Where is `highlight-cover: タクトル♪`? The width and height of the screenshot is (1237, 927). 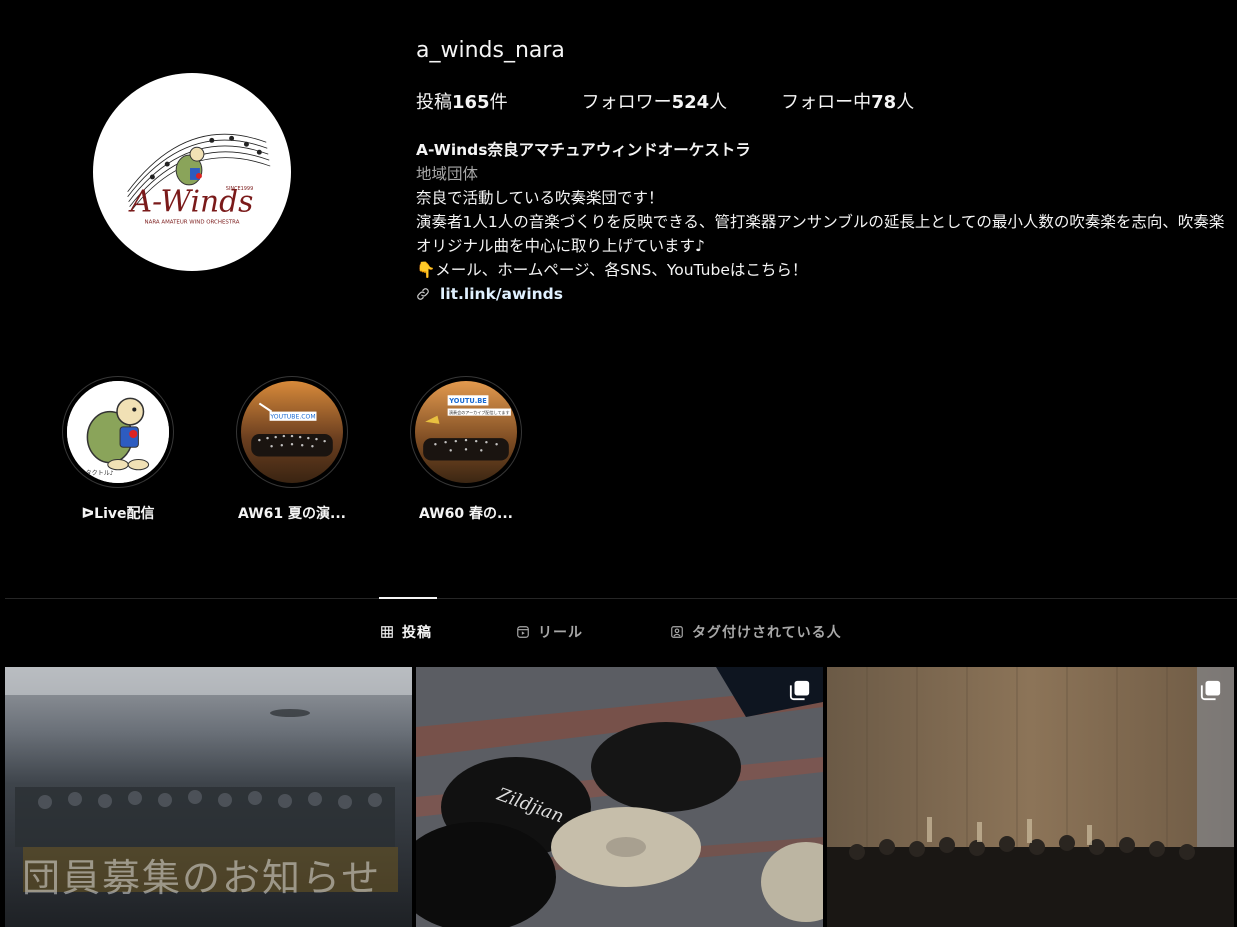
highlight-cover: タクトル♪ is located at coordinates (118, 432).